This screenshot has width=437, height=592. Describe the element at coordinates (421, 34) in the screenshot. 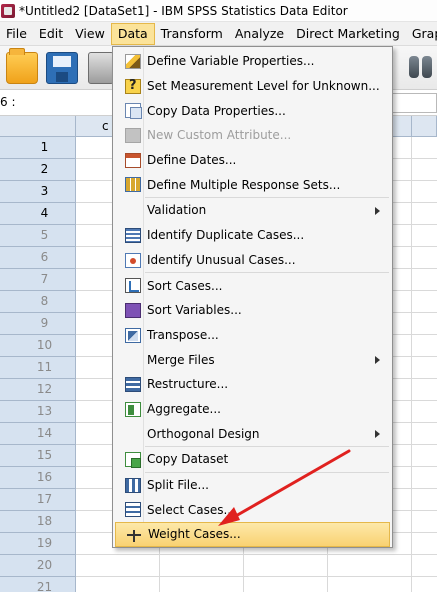

I see `menu-graphs: Graphs` at that location.